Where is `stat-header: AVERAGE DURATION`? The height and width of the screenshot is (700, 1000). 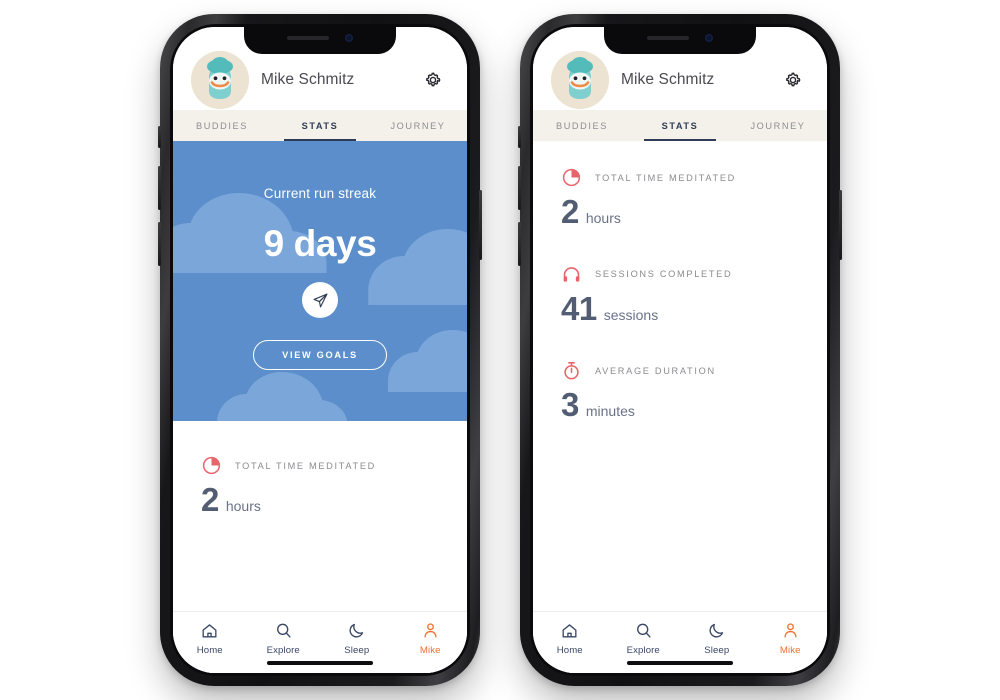
stat-header: AVERAGE DURATION is located at coordinates (680, 370).